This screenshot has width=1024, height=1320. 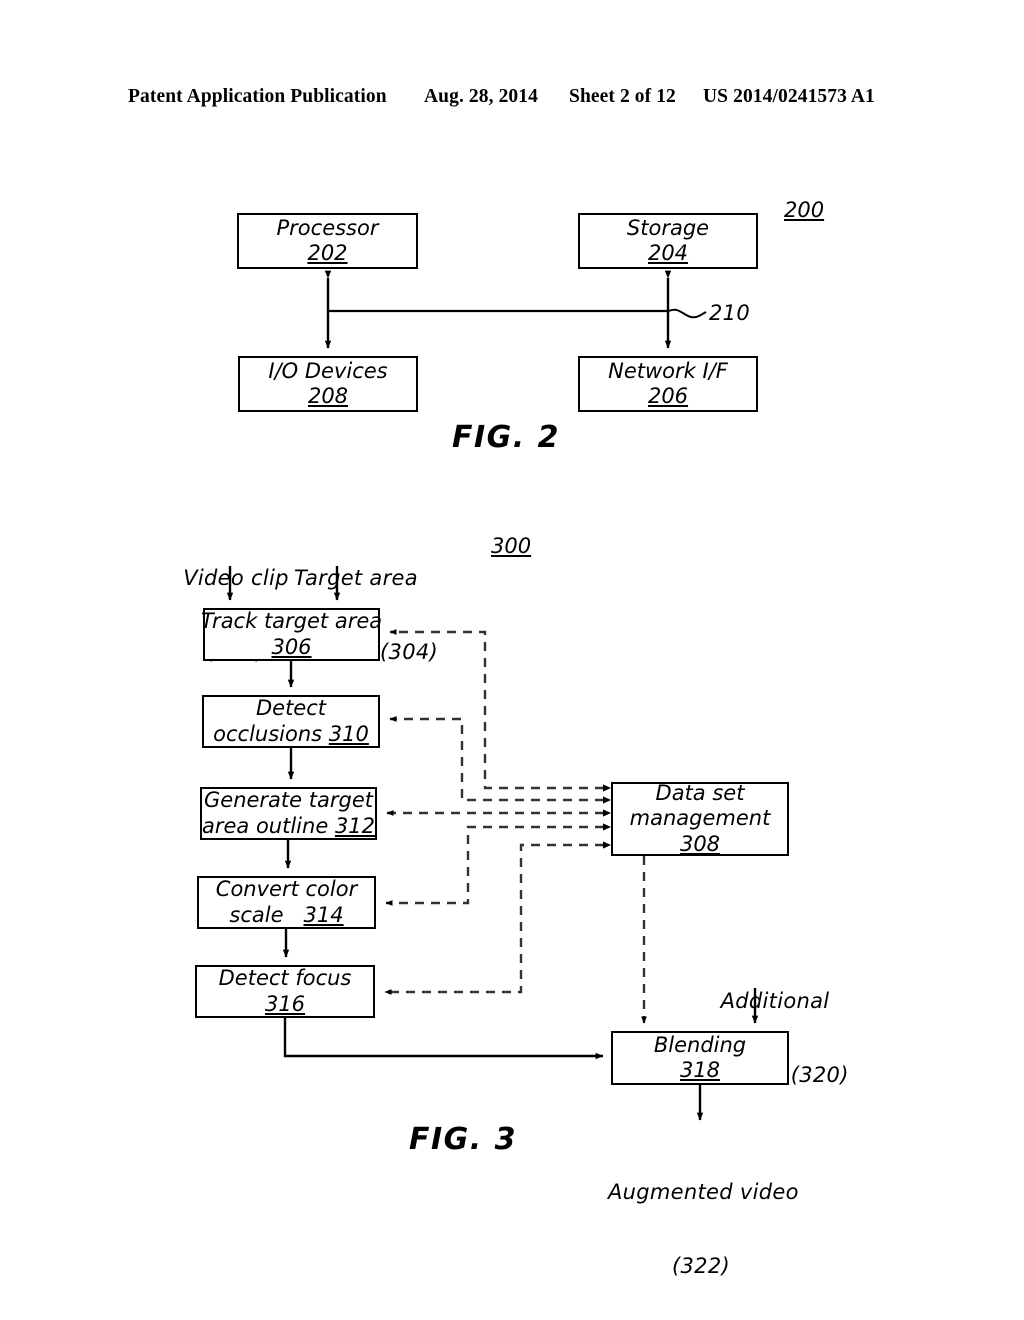 What do you see at coordinates (285, 1003) in the screenshot?
I see `box-detect-focus-ref: 316` at bounding box center [285, 1003].